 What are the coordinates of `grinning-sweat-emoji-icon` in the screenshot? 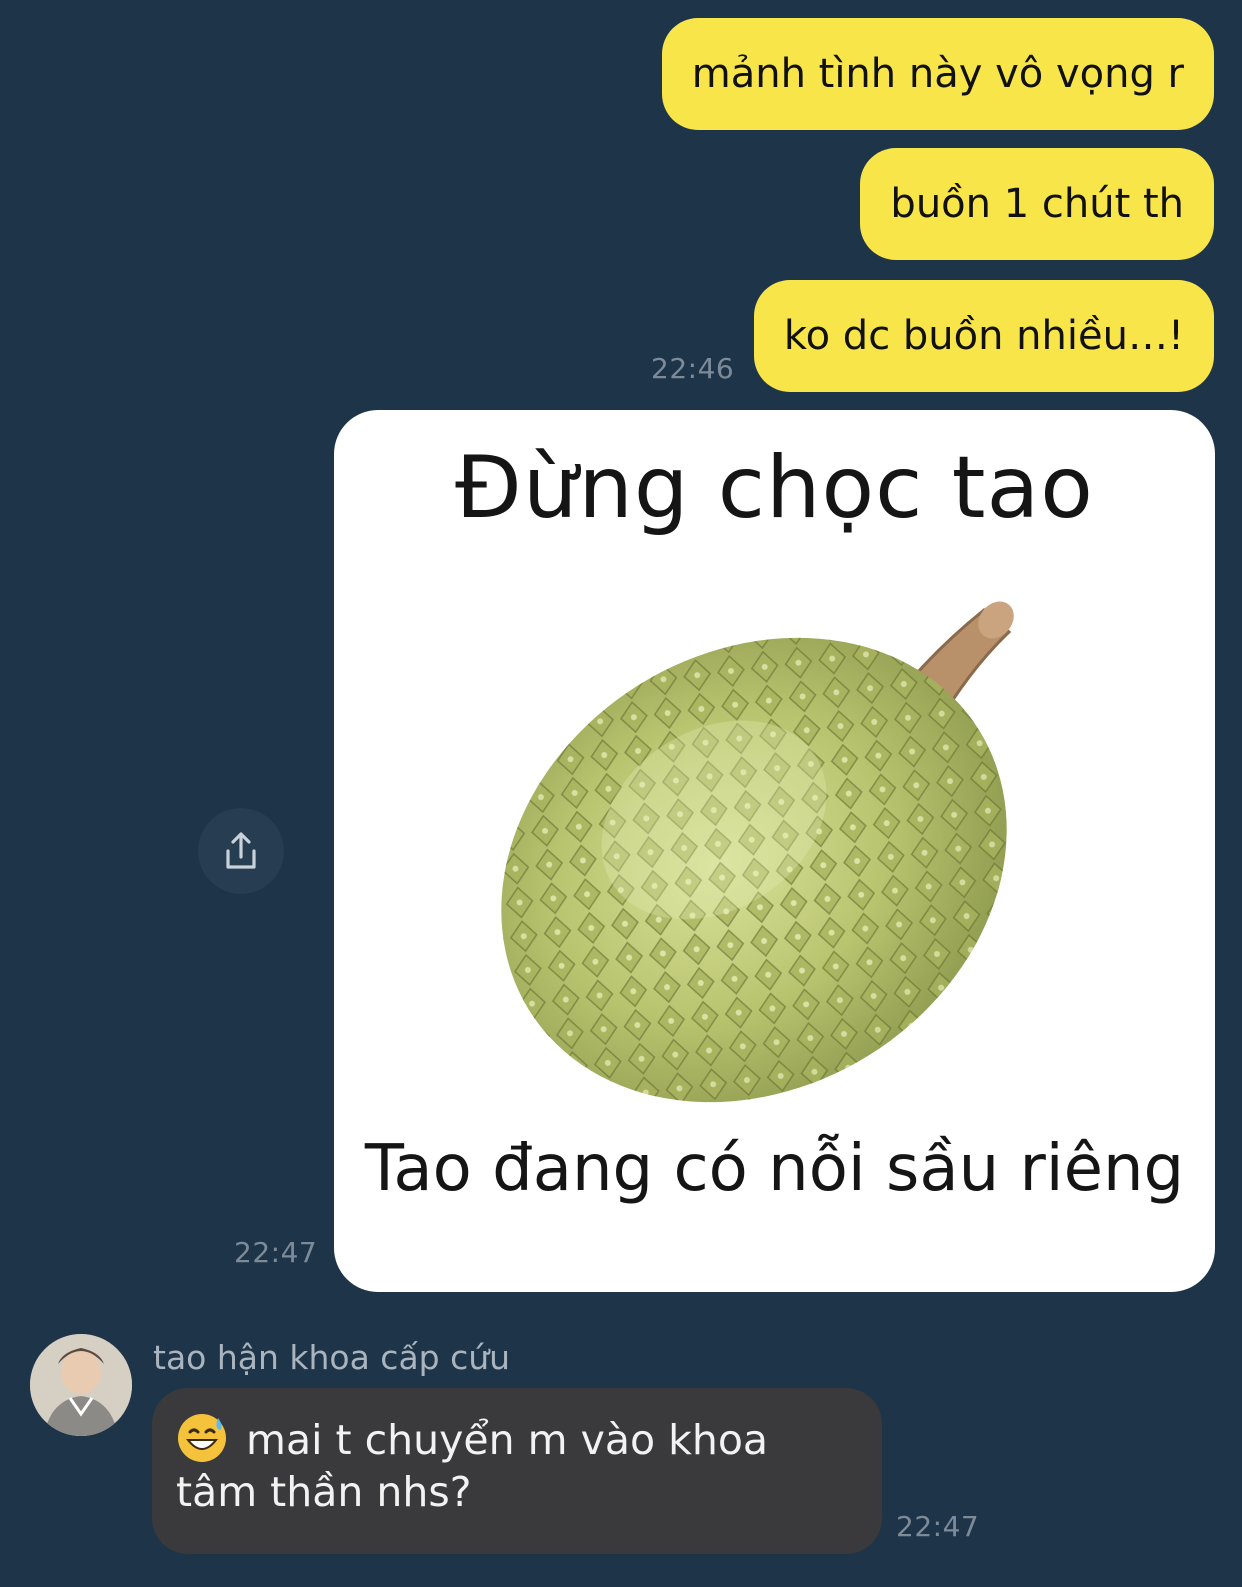 It's located at (202, 1438).